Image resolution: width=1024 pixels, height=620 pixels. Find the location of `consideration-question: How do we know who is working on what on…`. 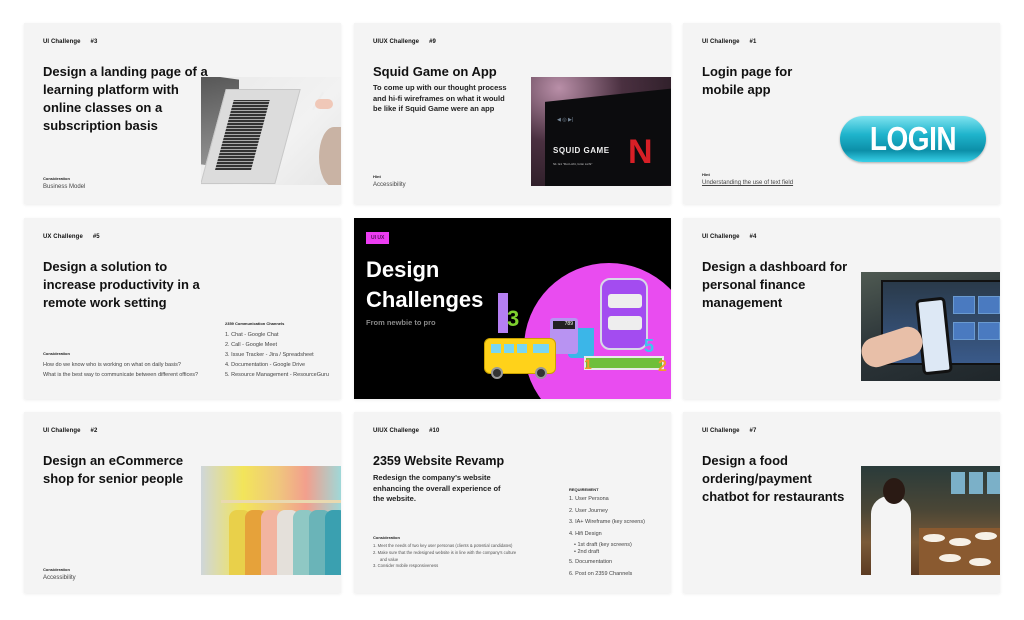

consideration-question: How do we know who is working on what on… is located at coordinates (112, 365).